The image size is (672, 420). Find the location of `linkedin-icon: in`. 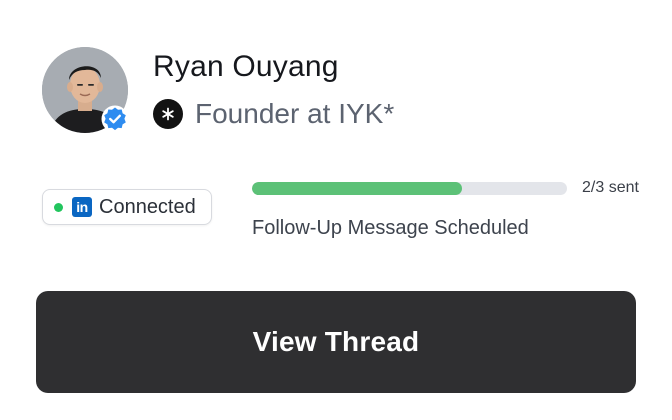

linkedin-icon: in is located at coordinates (82, 207).